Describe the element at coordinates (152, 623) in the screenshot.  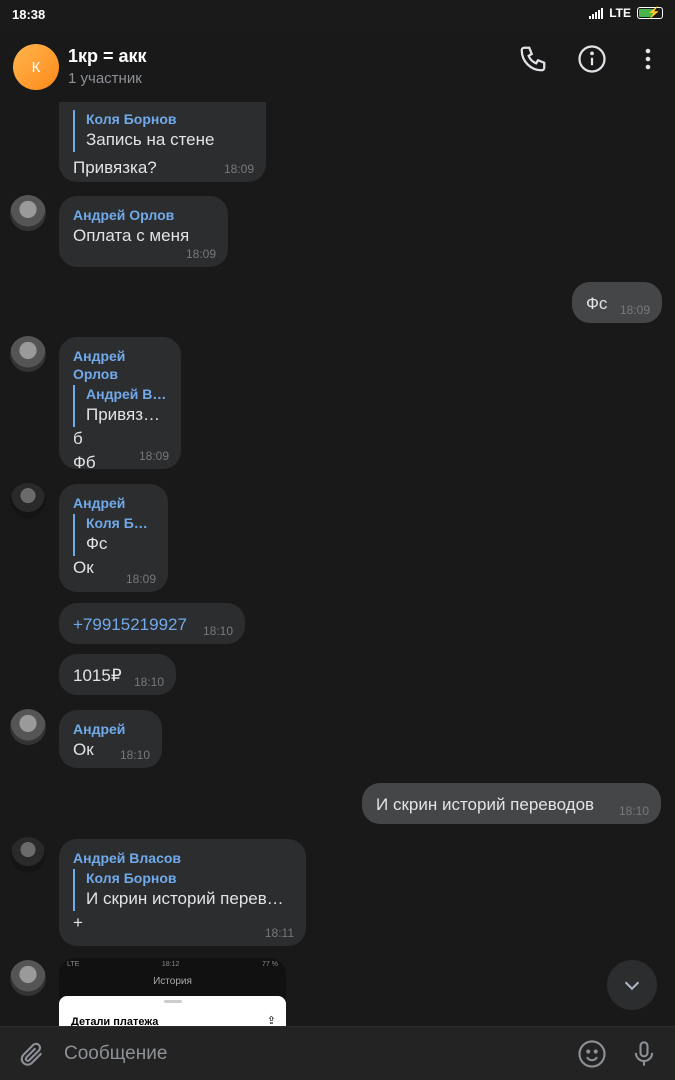
I see `message-bubble: +79915219927 18:10` at that location.